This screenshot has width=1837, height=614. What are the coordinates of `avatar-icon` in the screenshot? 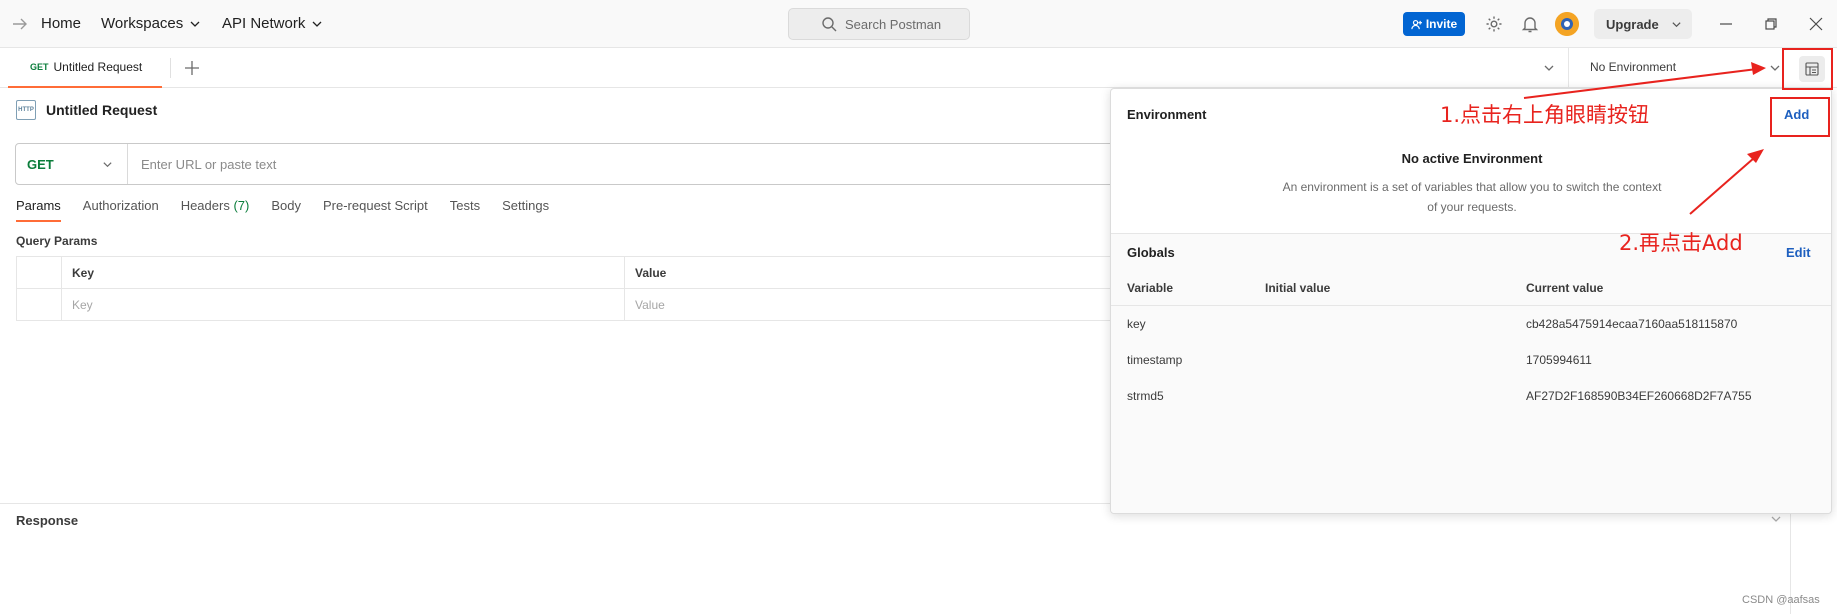 It's located at (1567, 24).